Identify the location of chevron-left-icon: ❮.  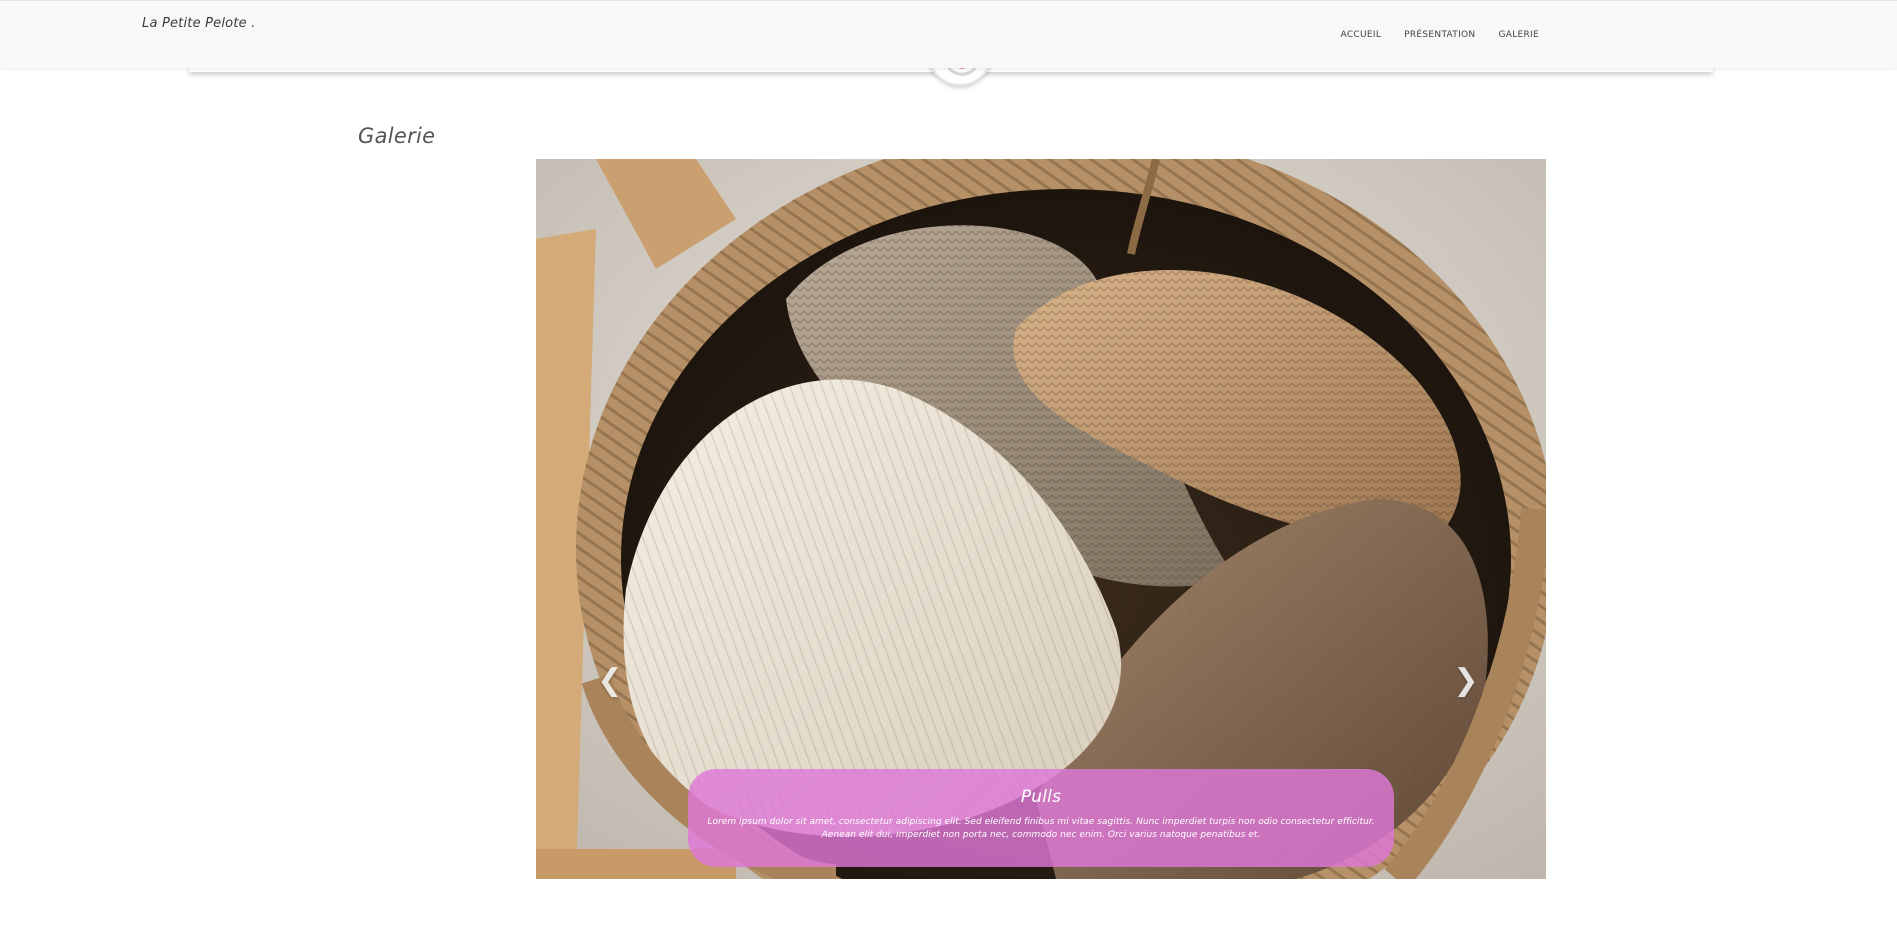
(610, 680).